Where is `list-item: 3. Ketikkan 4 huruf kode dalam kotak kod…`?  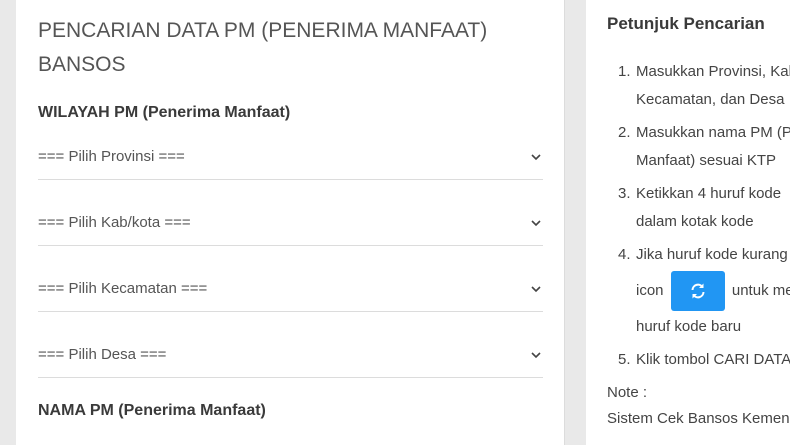 list-item: 3. Ketikkan 4 huruf kode dalam kotak kod… is located at coordinates (700, 207).